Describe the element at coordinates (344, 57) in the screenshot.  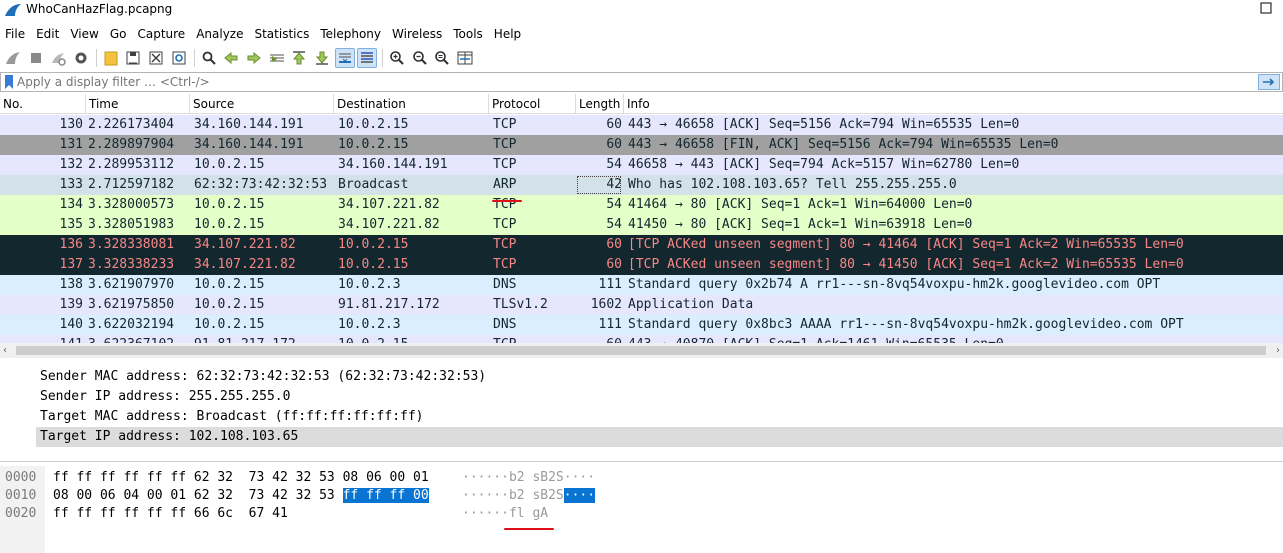
I see `autoscroll-icon` at that location.